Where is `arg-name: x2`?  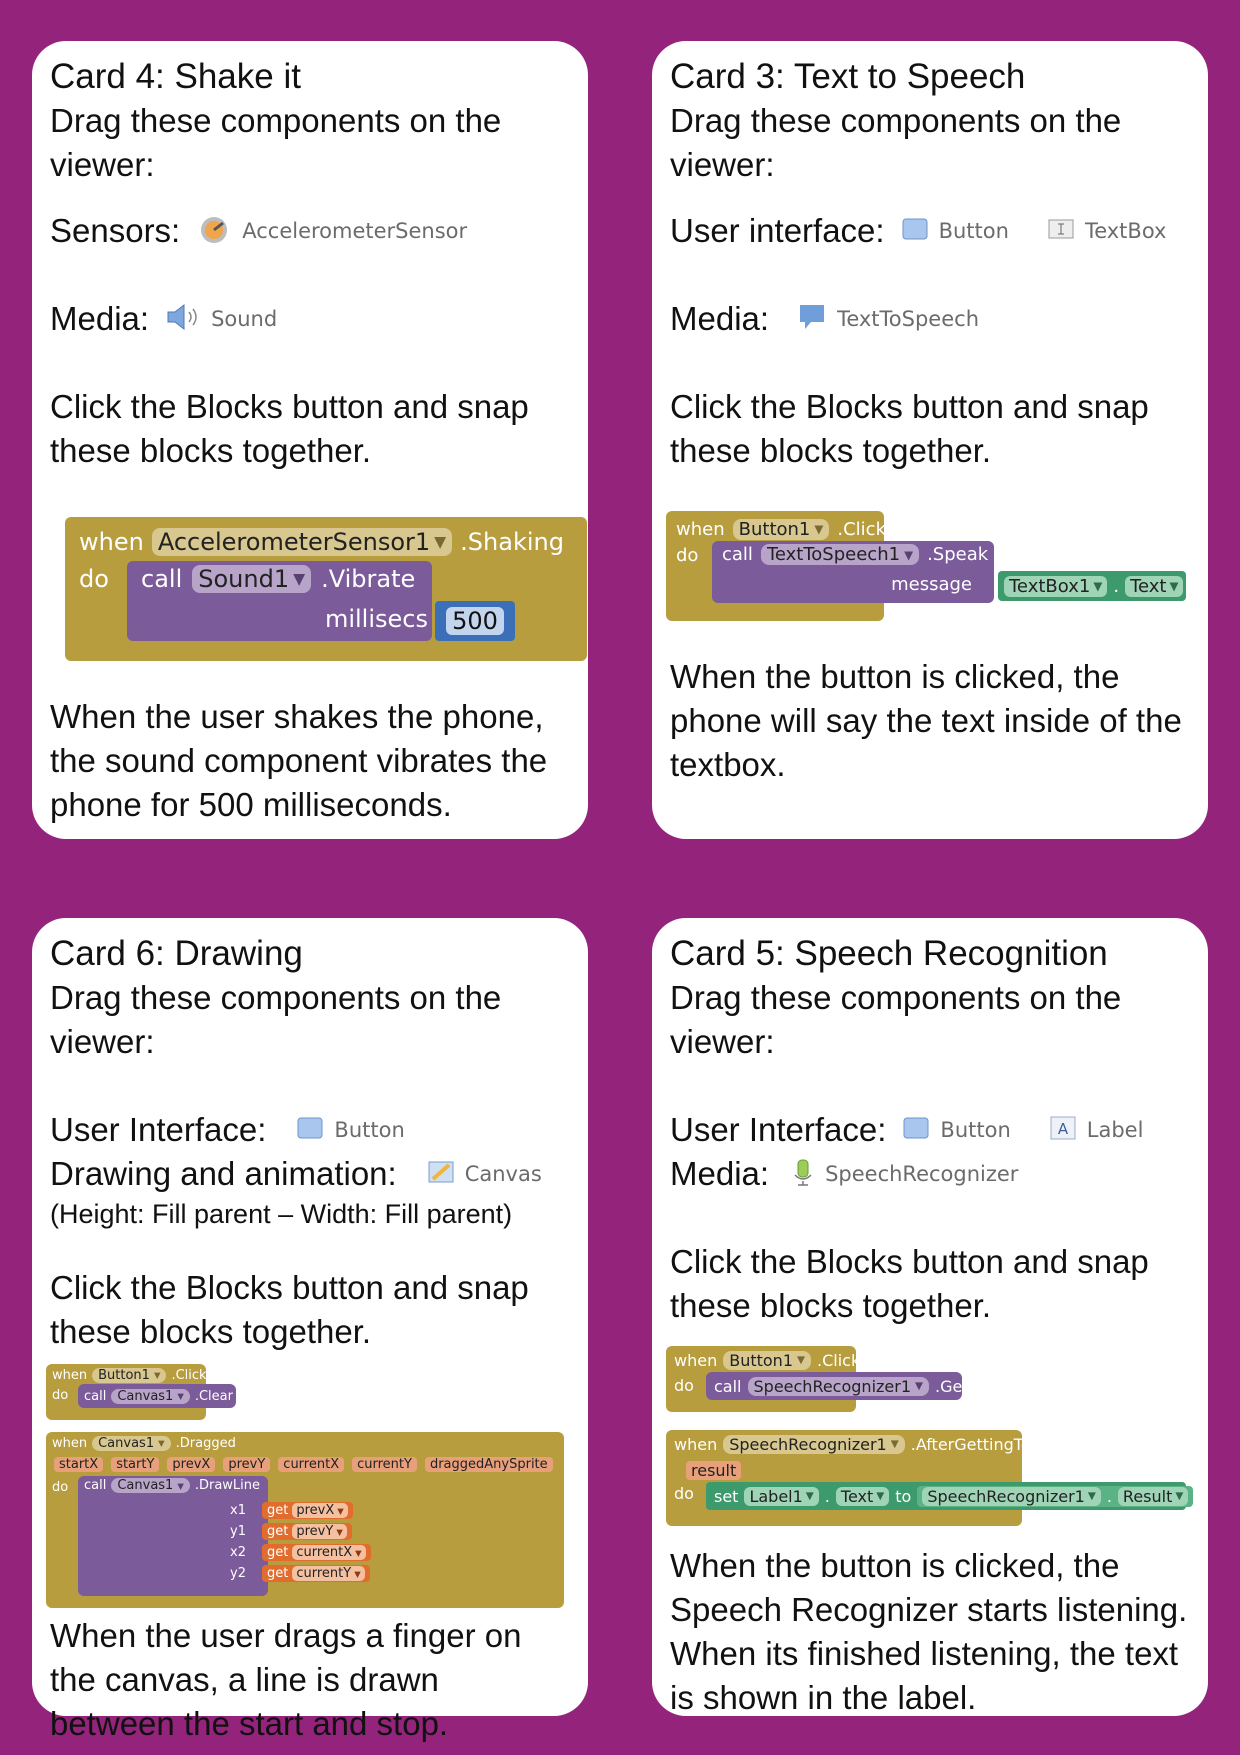
arg-name: x2 is located at coordinates (238, 1552).